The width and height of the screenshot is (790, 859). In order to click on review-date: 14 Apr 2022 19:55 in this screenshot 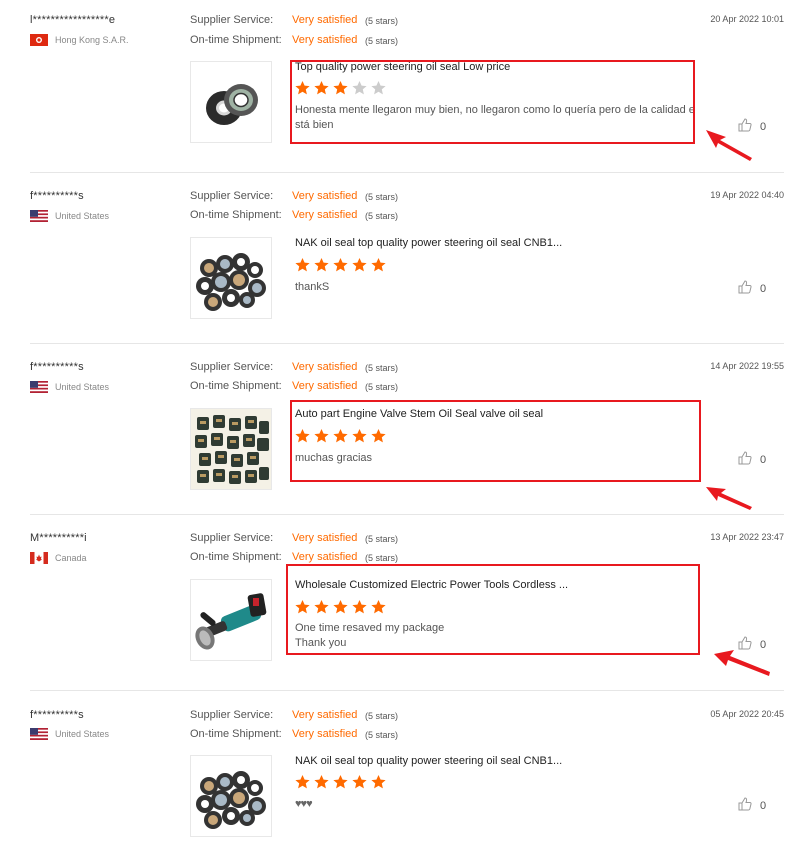, I will do `click(747, 366)`.